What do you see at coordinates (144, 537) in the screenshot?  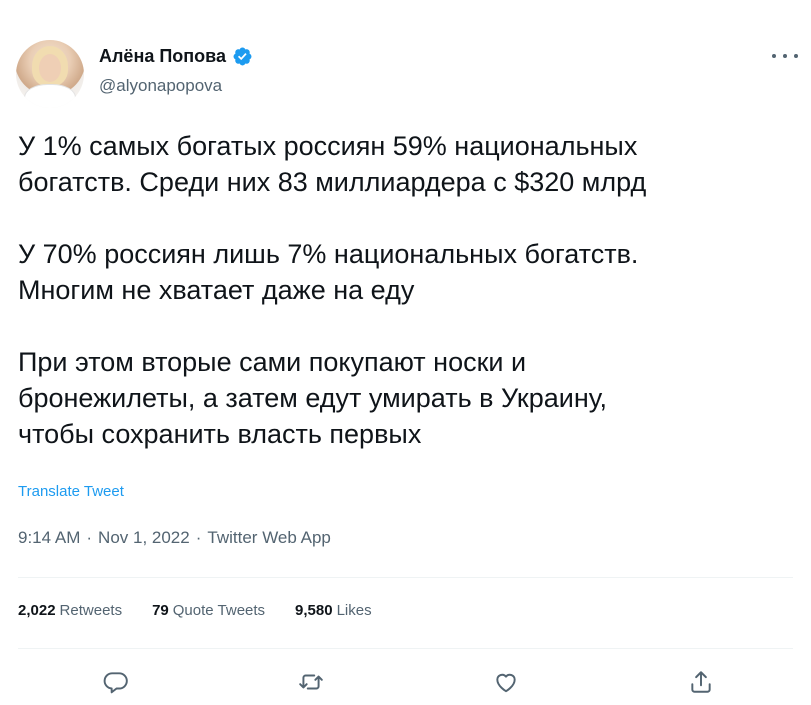 I see `tweet-date: Nov 1, 2022` at bounding box center [144, 537].